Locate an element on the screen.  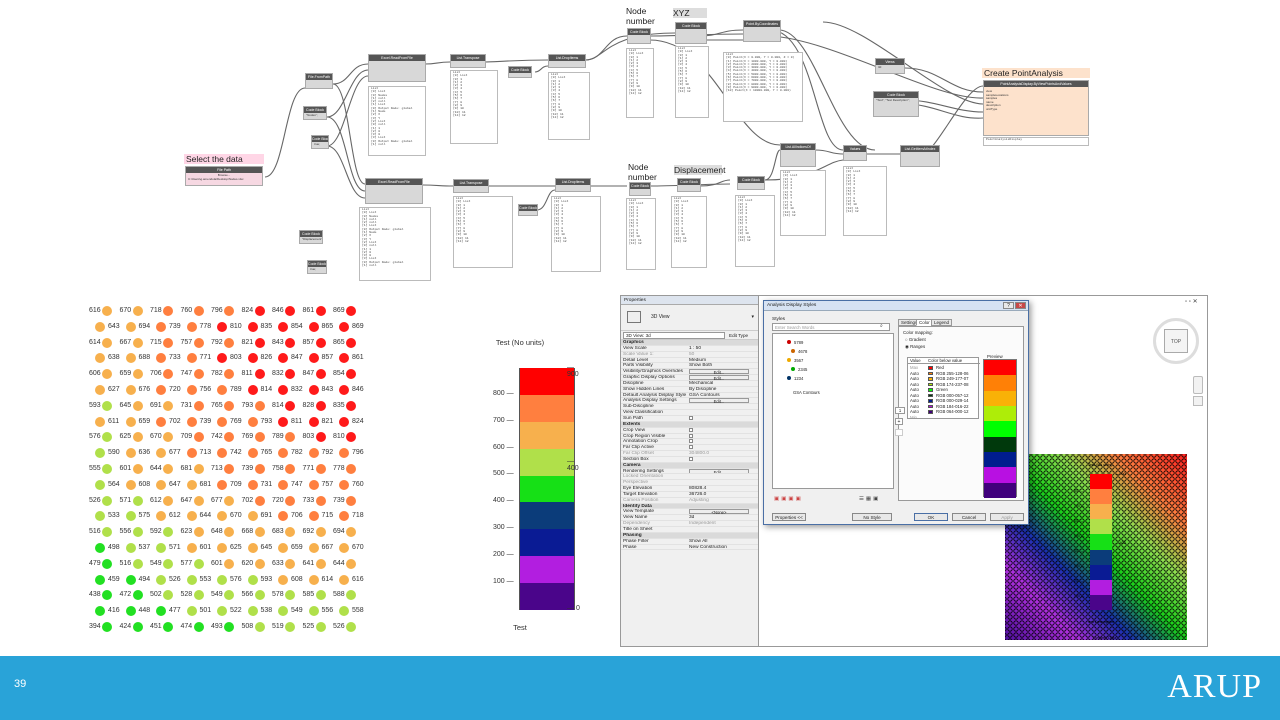
code-block-drop-node-2: Code Block is located at coordinates (528, 210).